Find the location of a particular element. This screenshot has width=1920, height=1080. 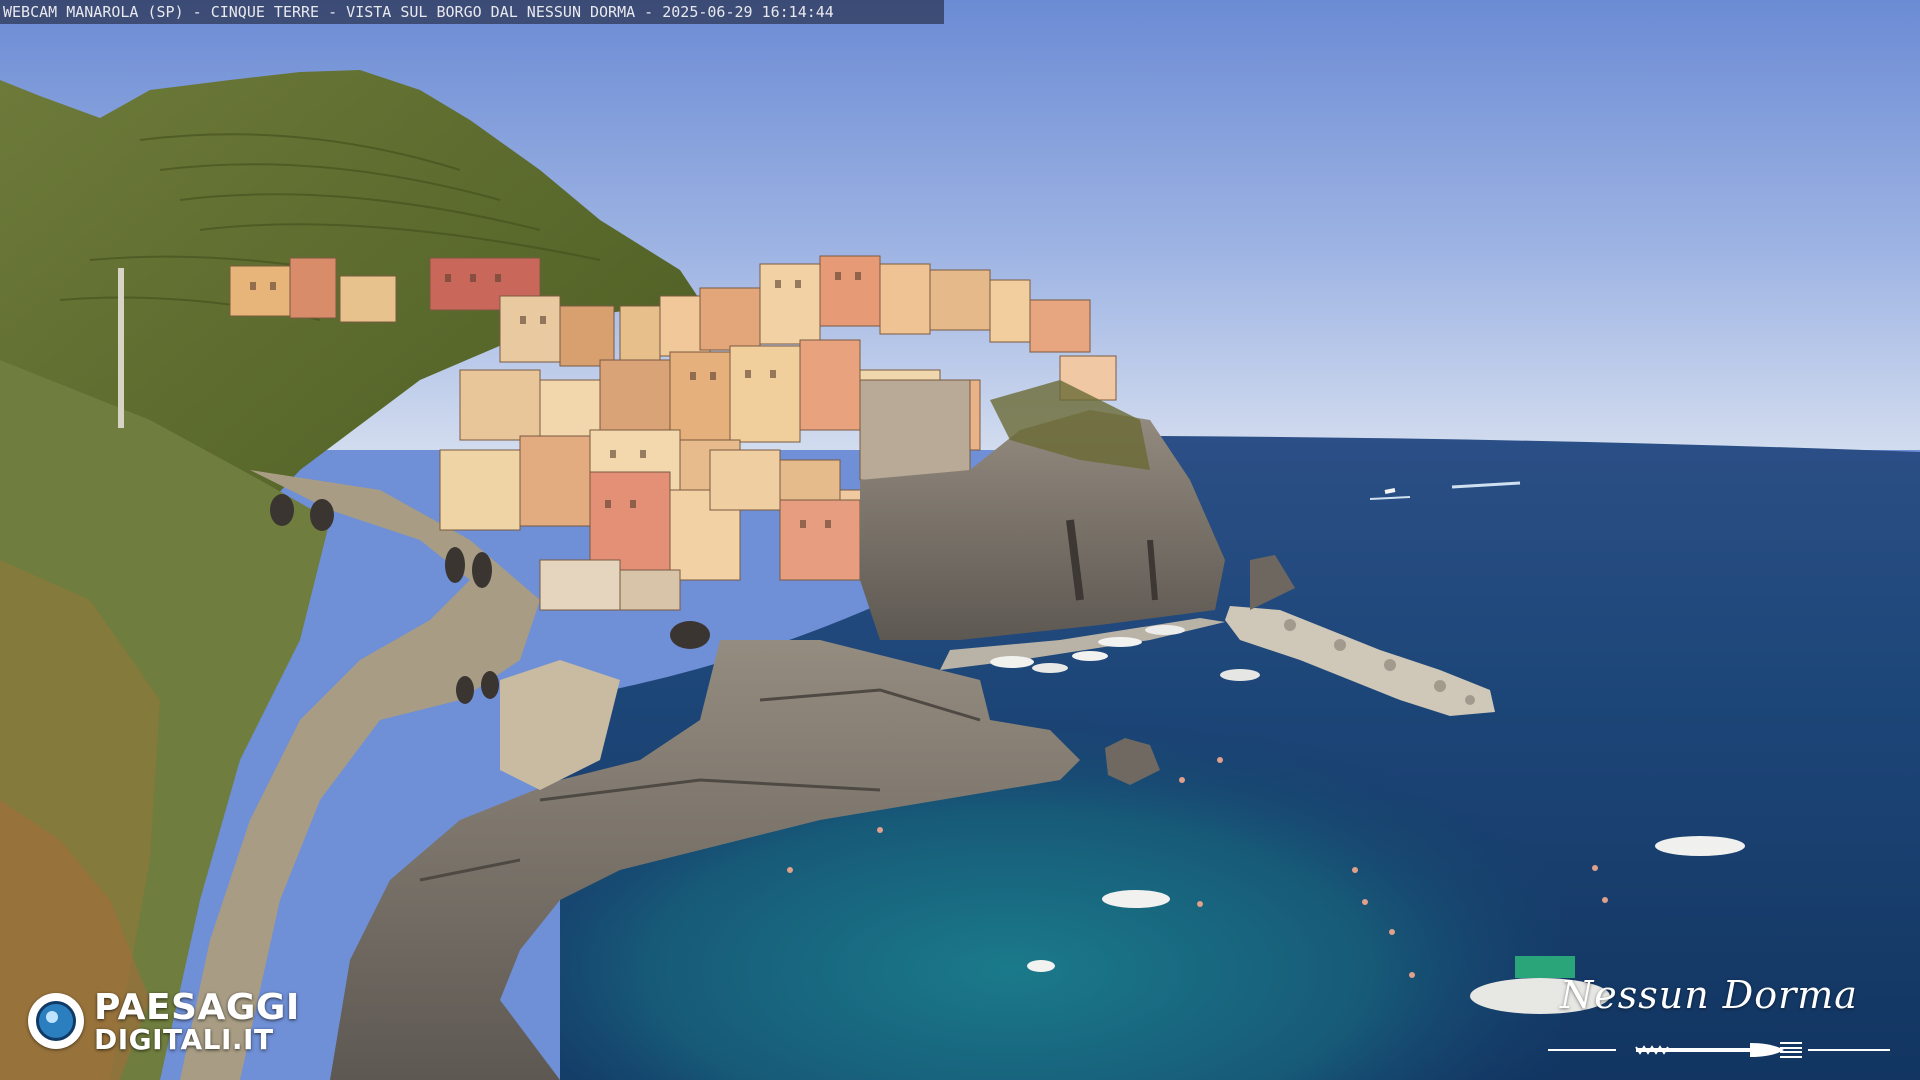

brand-name-line2: DIGITALI.IT is located at coordinates (184, 1039).